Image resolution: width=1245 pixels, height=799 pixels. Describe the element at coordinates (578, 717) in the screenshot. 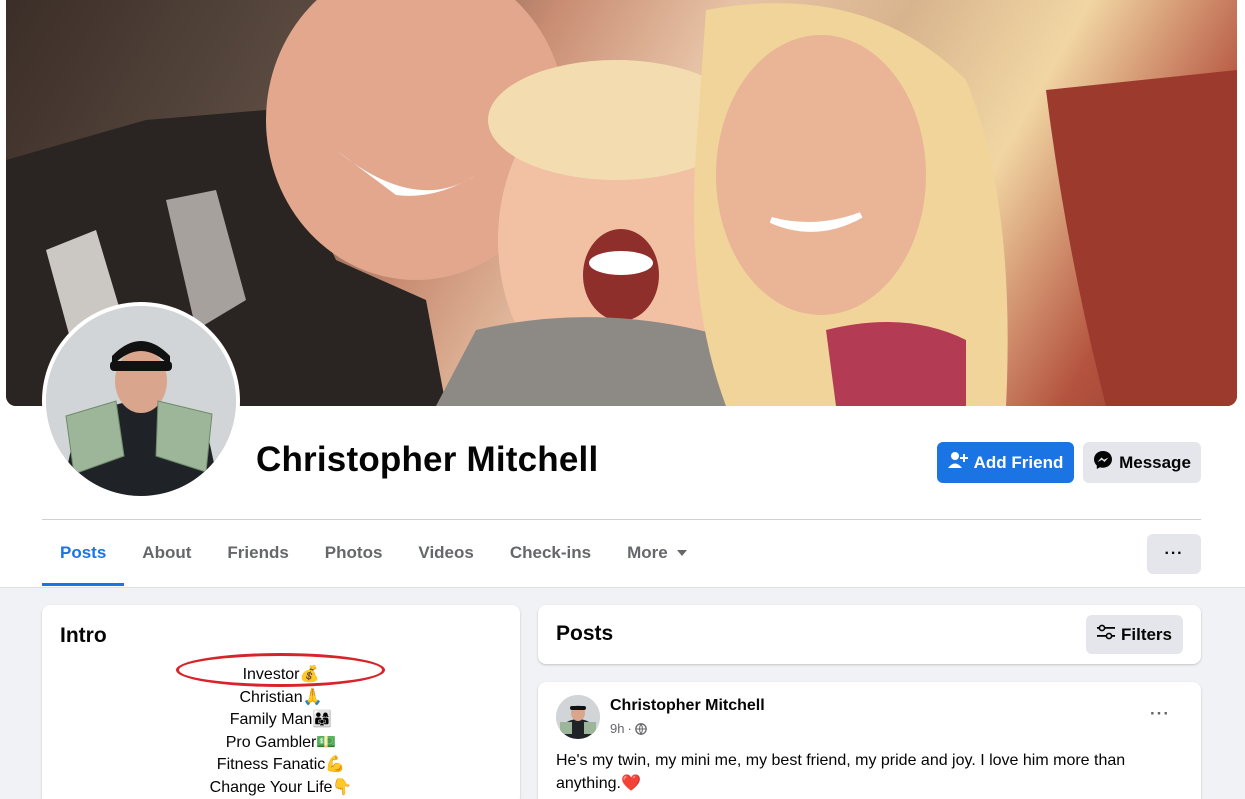

I see `post-author-avatar` at that location.